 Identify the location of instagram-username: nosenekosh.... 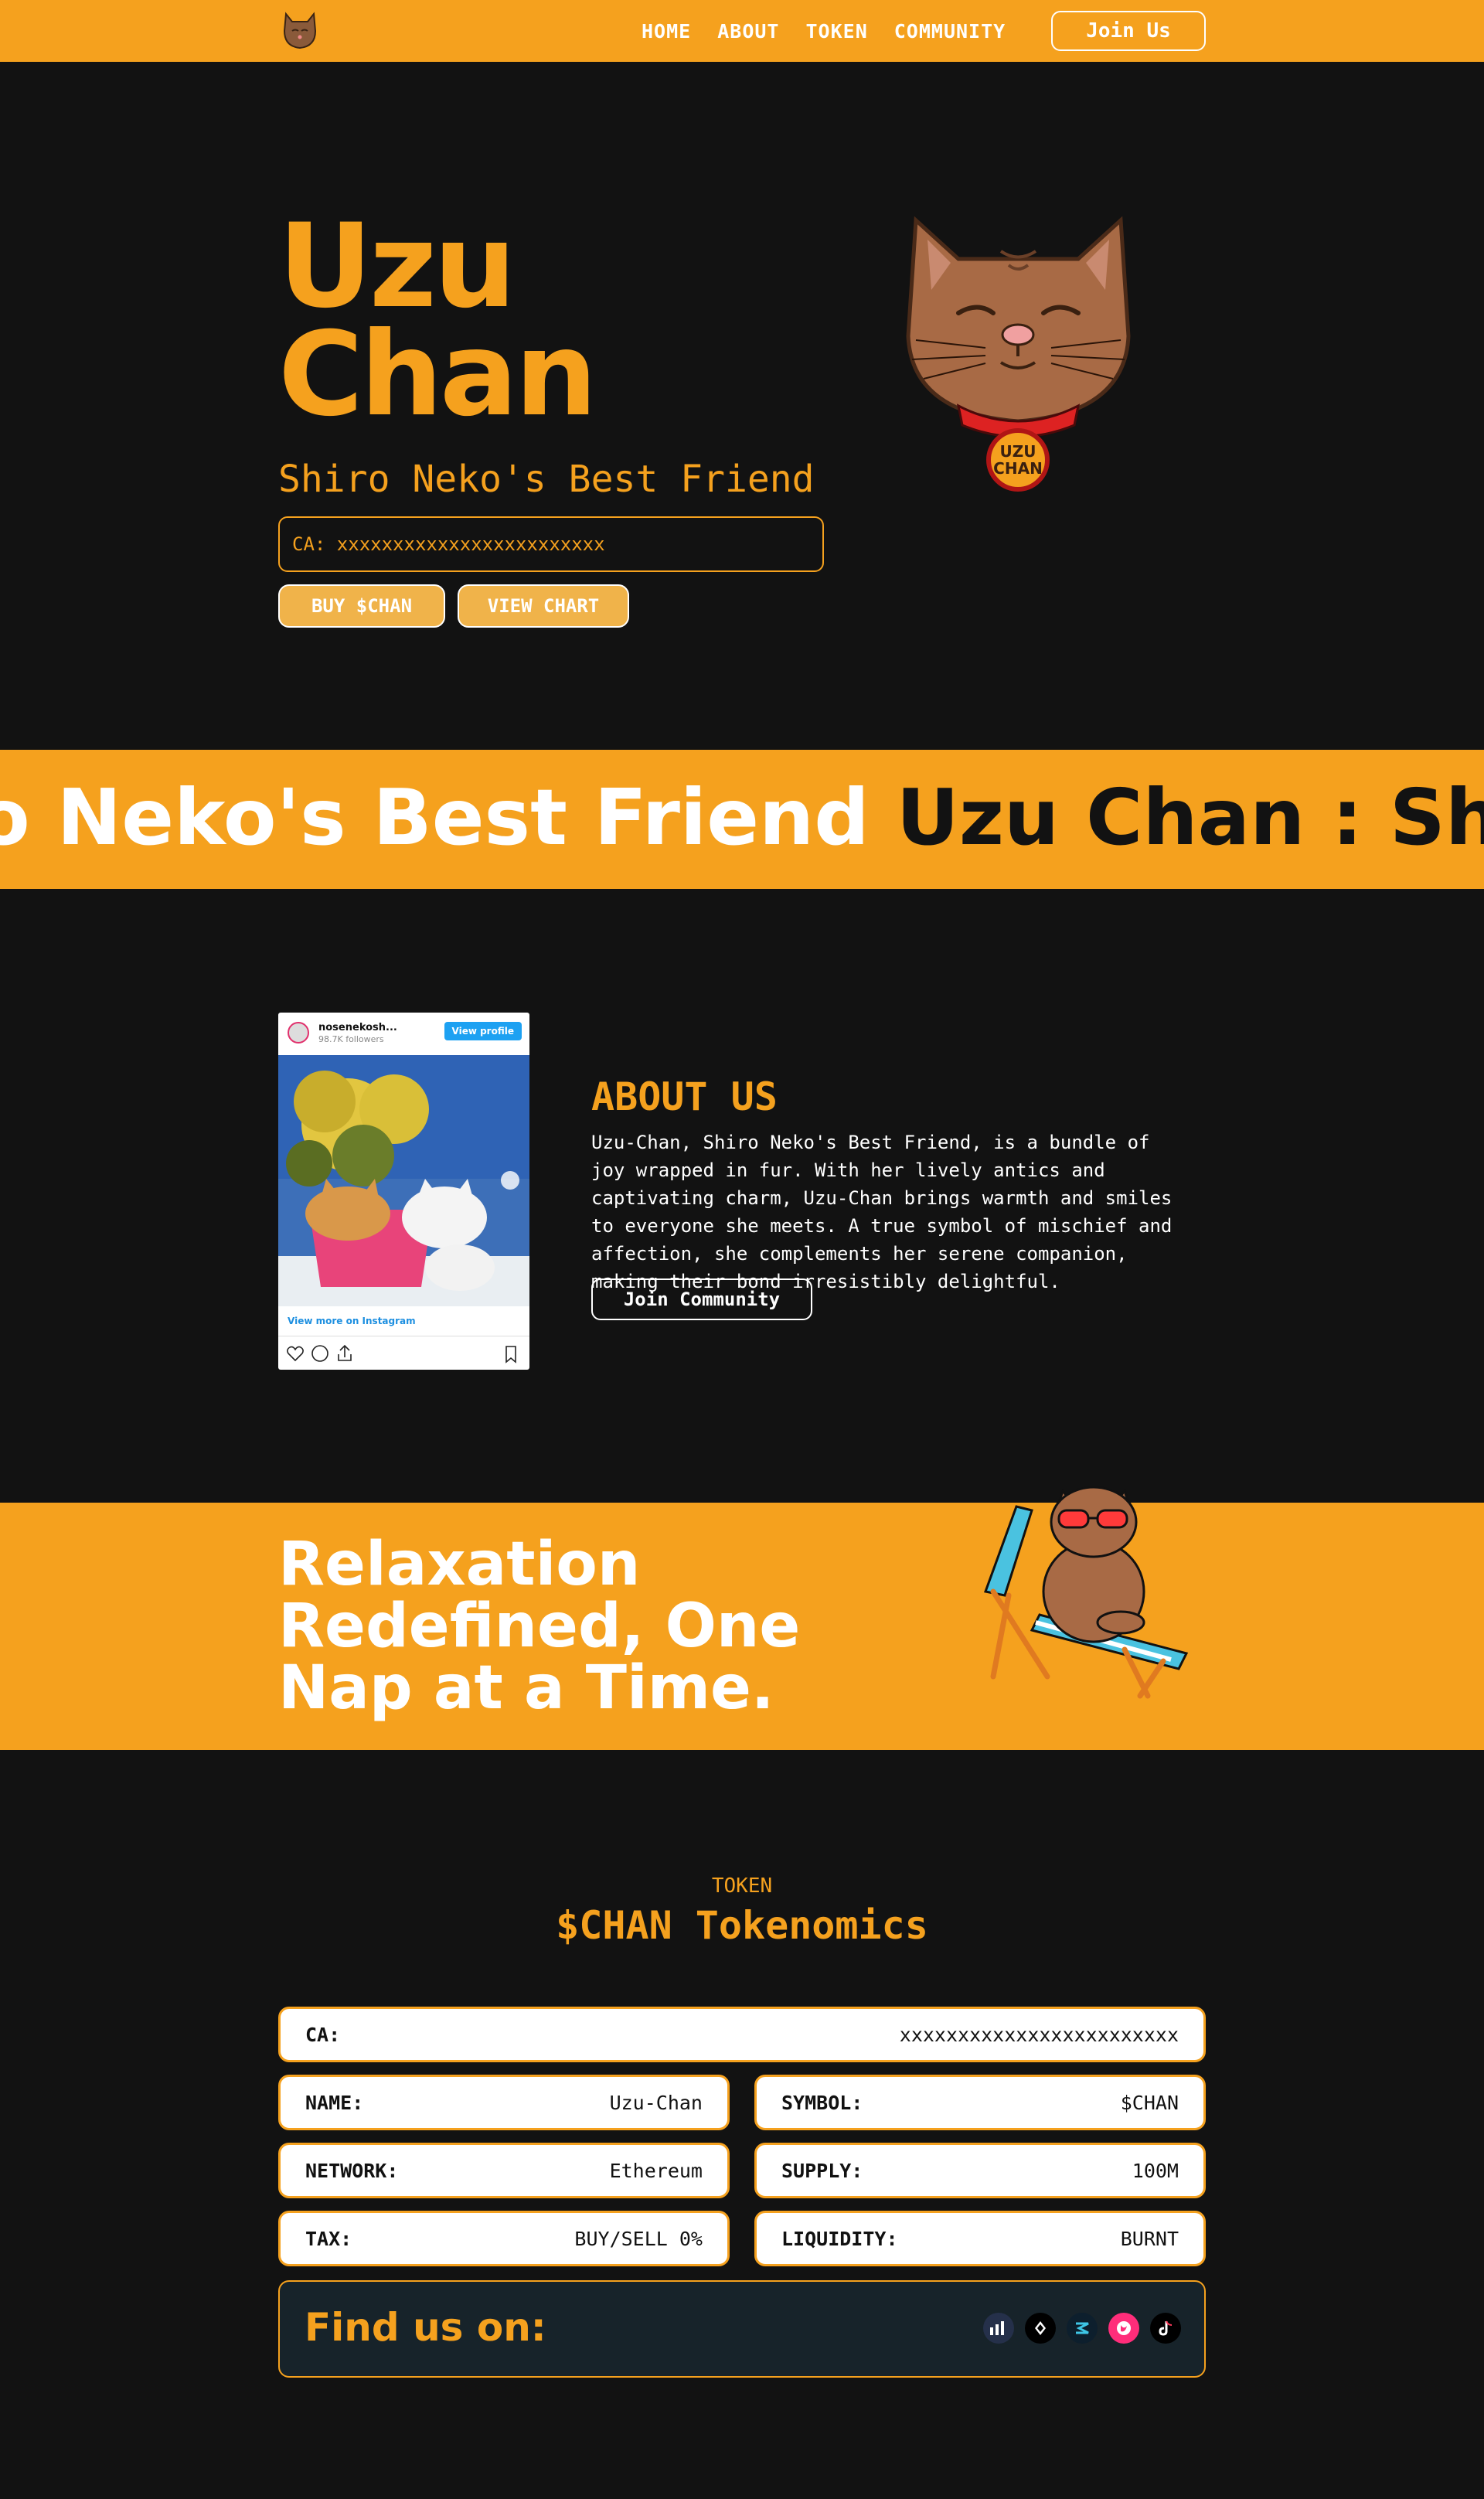
(357, 1027).